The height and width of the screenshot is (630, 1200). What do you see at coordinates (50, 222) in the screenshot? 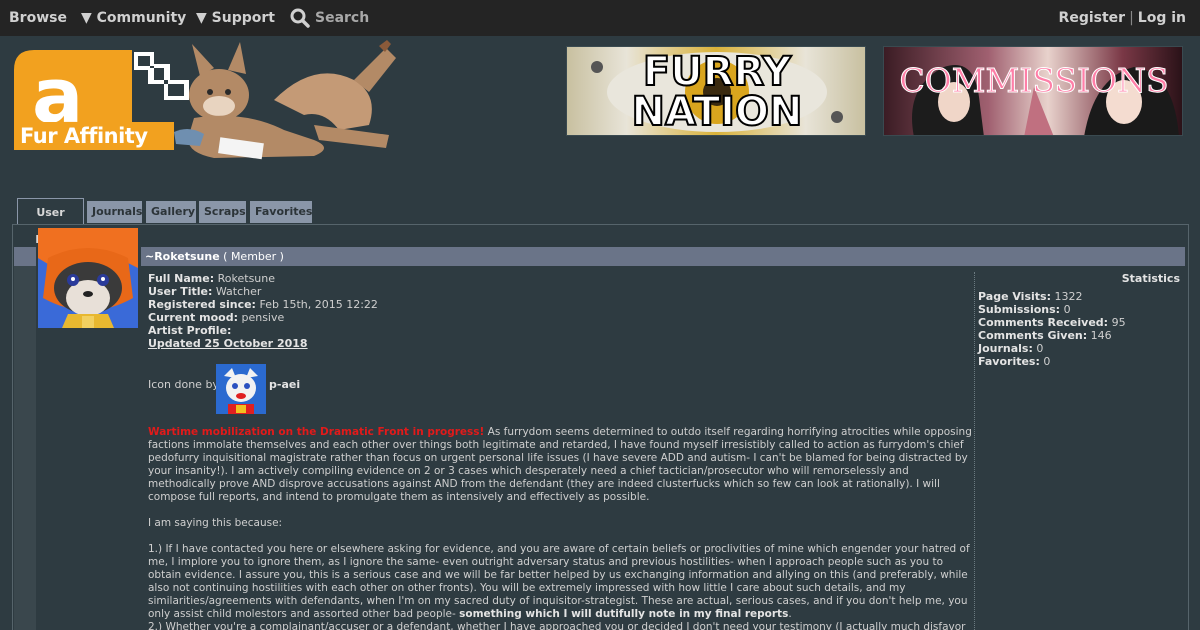
I see `tab-user-page: User Page` at bounding box center [50, 222].